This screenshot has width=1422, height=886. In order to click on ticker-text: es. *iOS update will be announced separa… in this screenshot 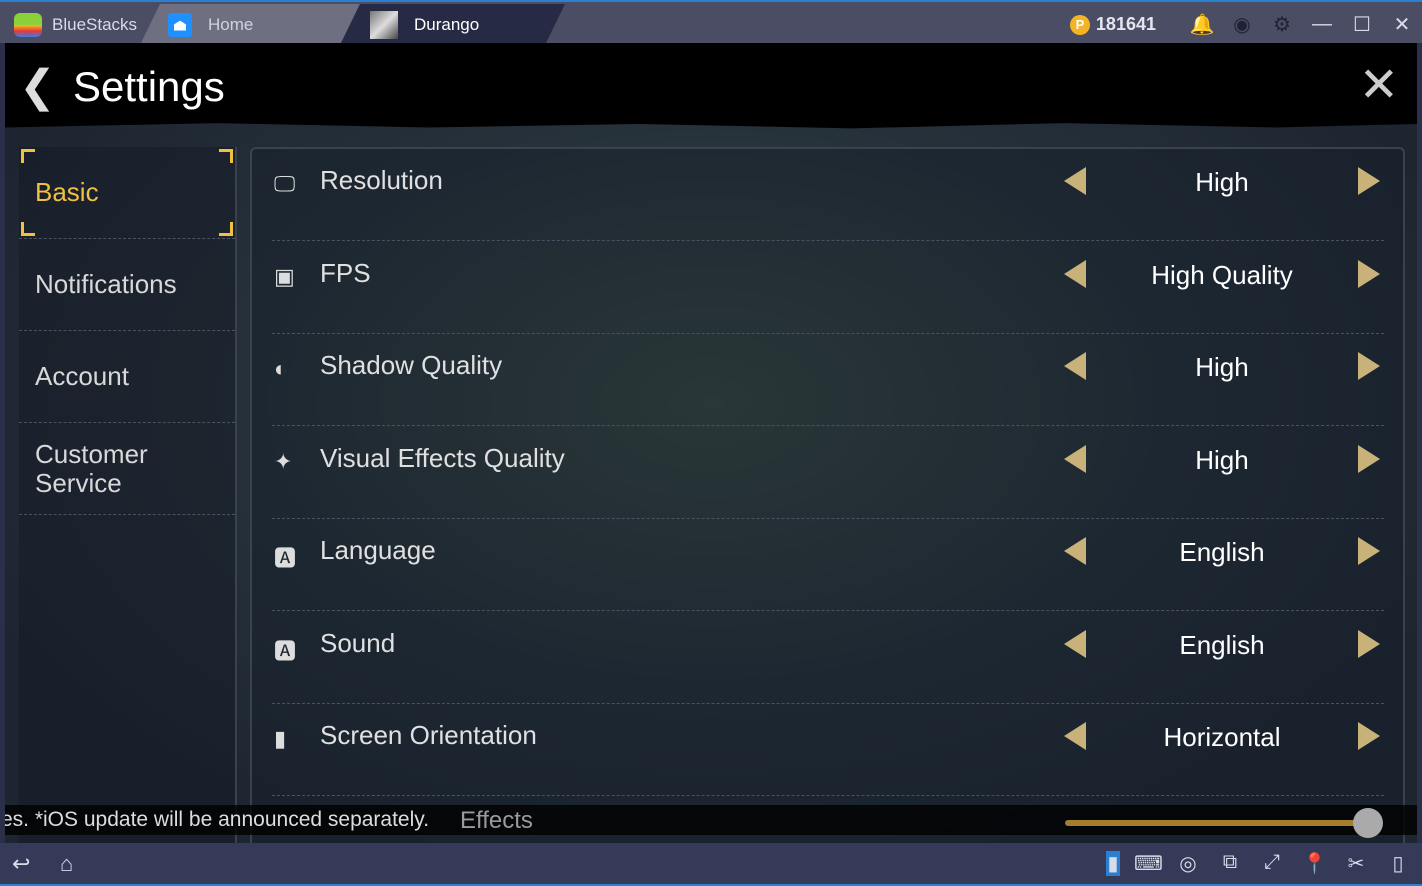, I will do `click(217, 819)`.